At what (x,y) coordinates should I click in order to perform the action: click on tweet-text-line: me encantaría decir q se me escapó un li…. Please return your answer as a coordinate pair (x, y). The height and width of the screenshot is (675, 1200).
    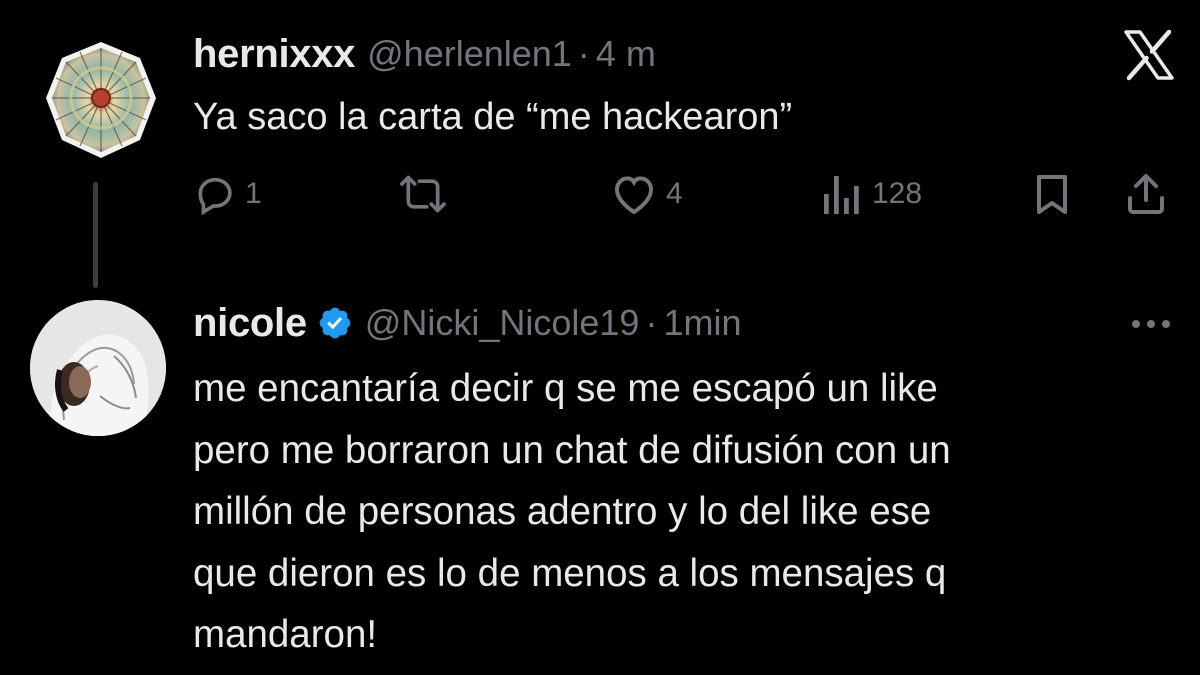
    Looking at the image, I should click on (565, 388).